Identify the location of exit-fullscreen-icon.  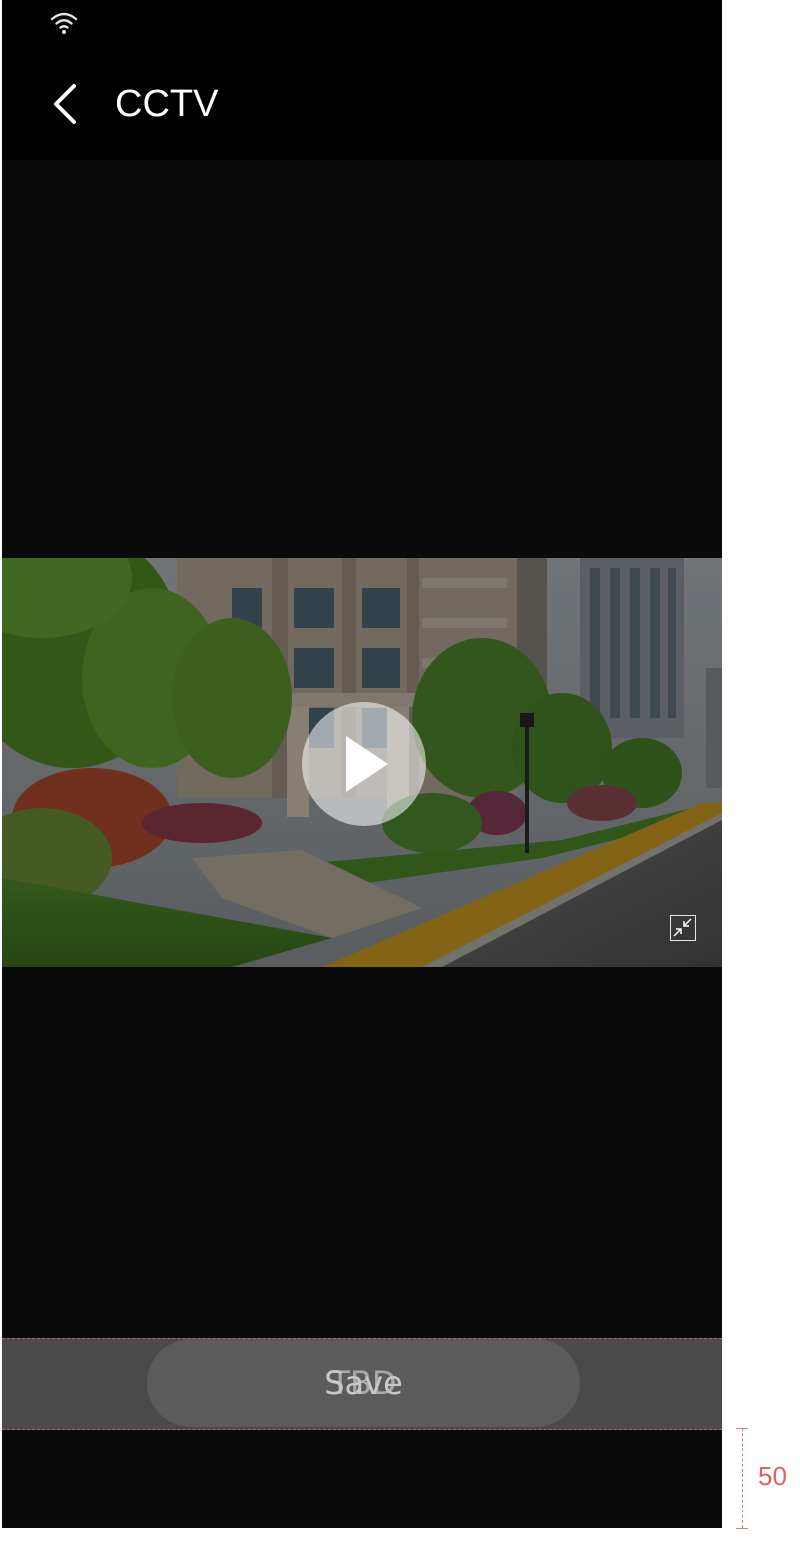
(683, 928).